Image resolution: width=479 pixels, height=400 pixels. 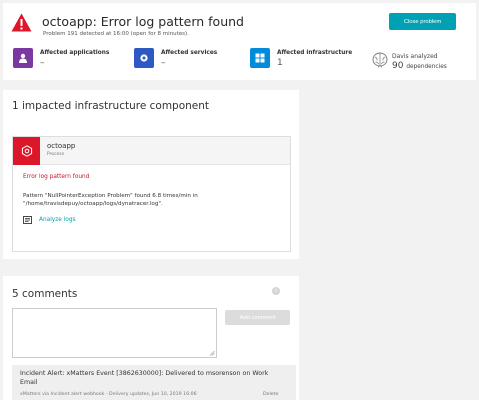 What do you see at coordinates (426, 67) in the screenshot?
I see `davis-count-unit: dependencies` at bounding box center [426, 67].